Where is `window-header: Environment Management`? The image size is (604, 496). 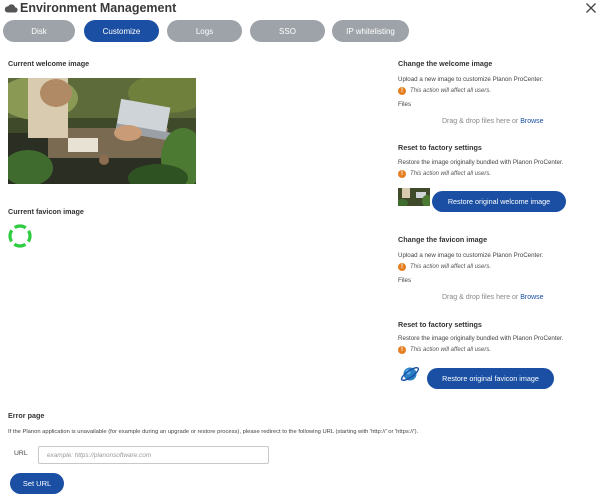 window-header: Environment Management is located at coordinates (302, 9).